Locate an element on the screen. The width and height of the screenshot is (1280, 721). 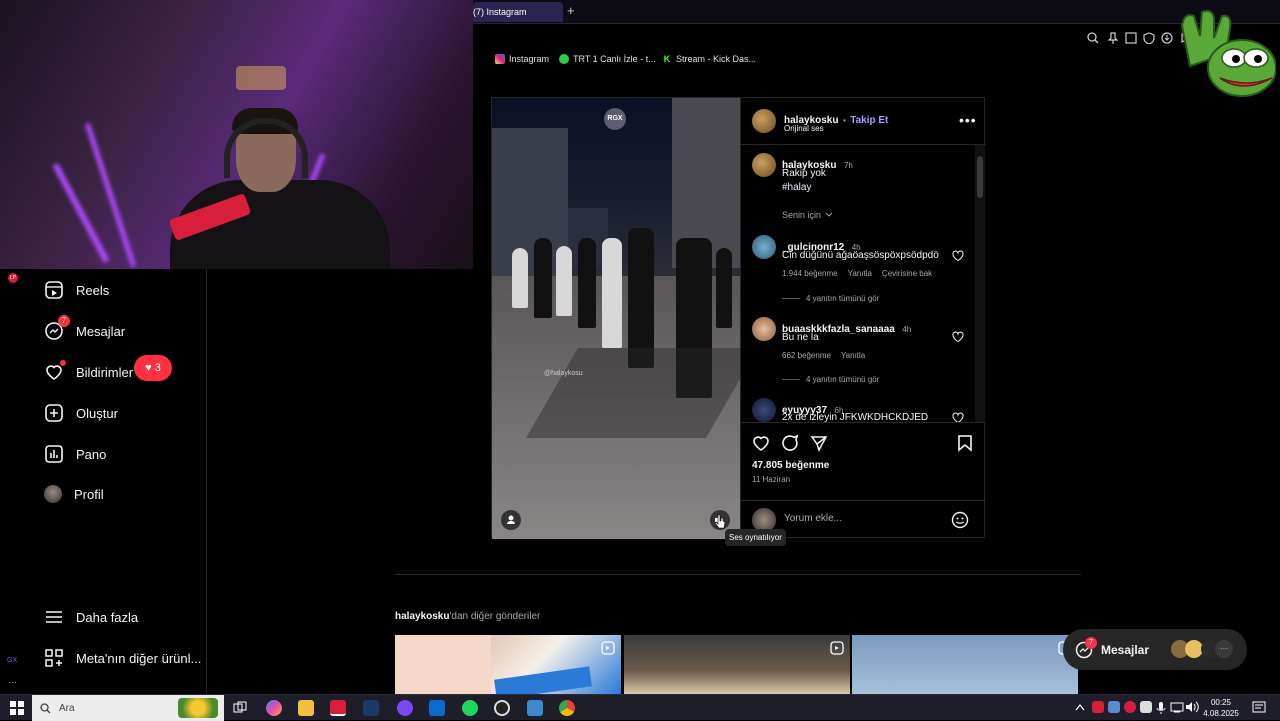
tagged-users-button is located at coordinates (511, 520).